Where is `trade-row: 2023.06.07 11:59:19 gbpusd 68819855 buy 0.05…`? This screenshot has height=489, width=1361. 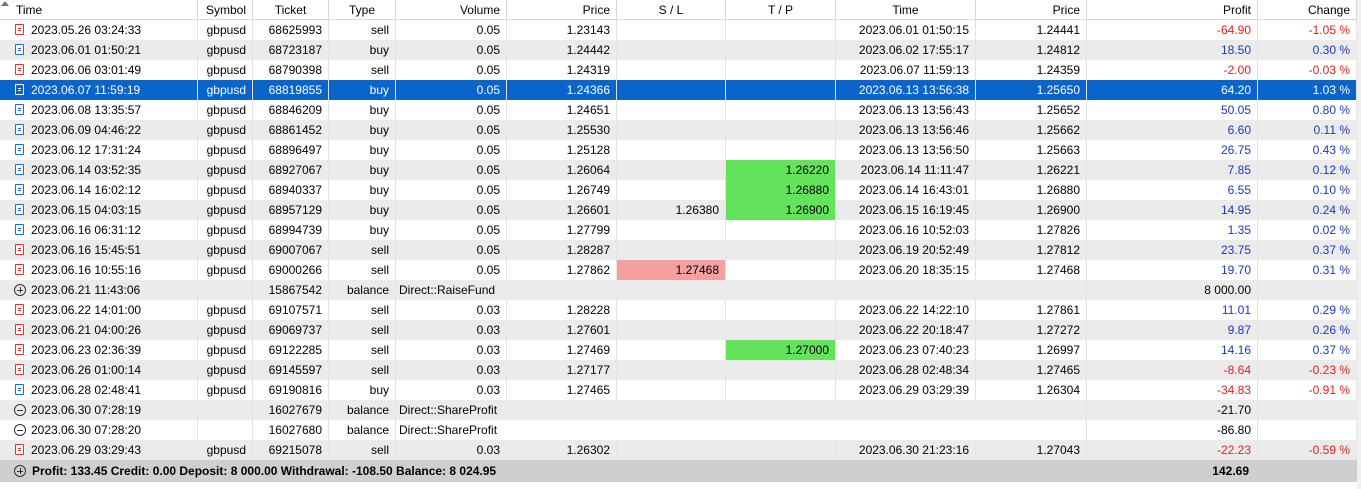 trade-row: 2023.06.07 11:59:19 gbpusd 68819855 buy 0.05… is located at coordinates (678, 90).